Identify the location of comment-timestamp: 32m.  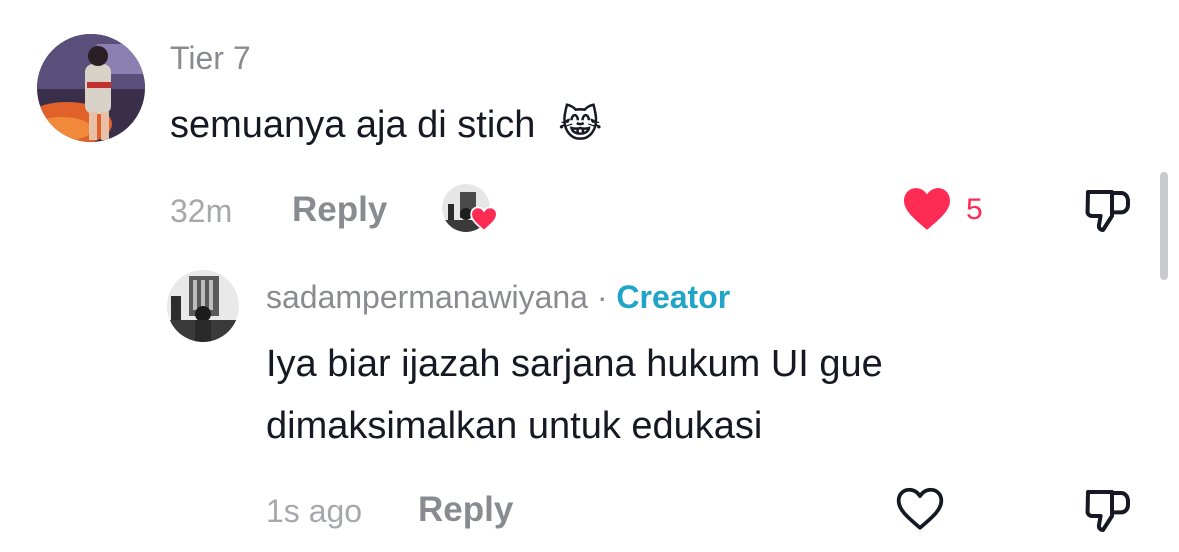
(201, 211).